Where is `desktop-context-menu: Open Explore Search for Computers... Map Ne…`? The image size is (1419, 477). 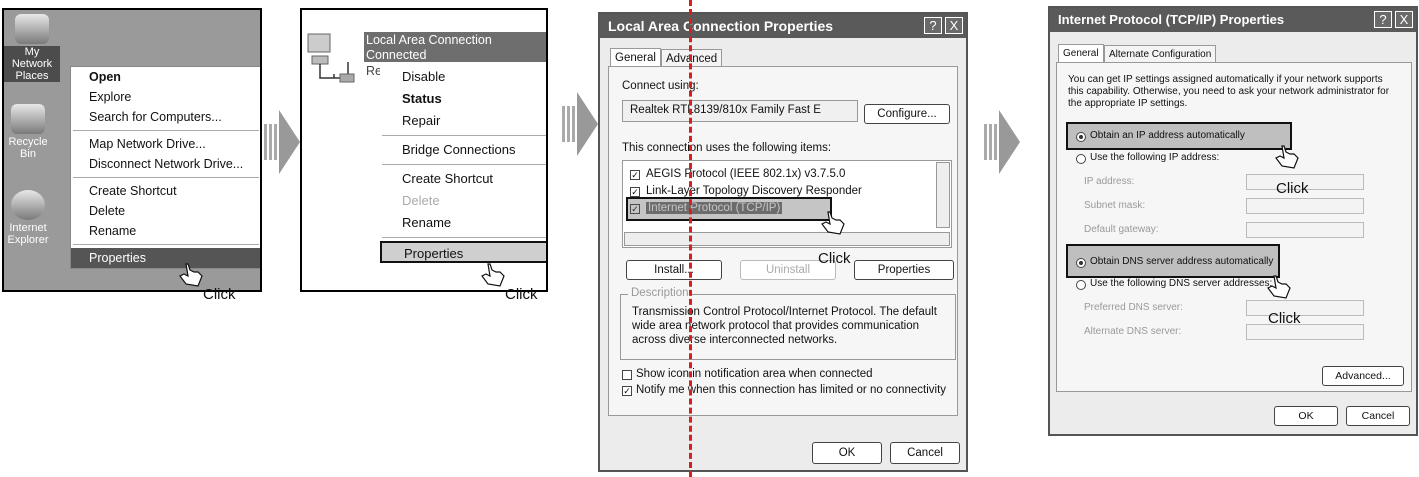
desktop-context-menu: Open Explore Search for Computers... Map Ne… is located at coordinates (165, 167).